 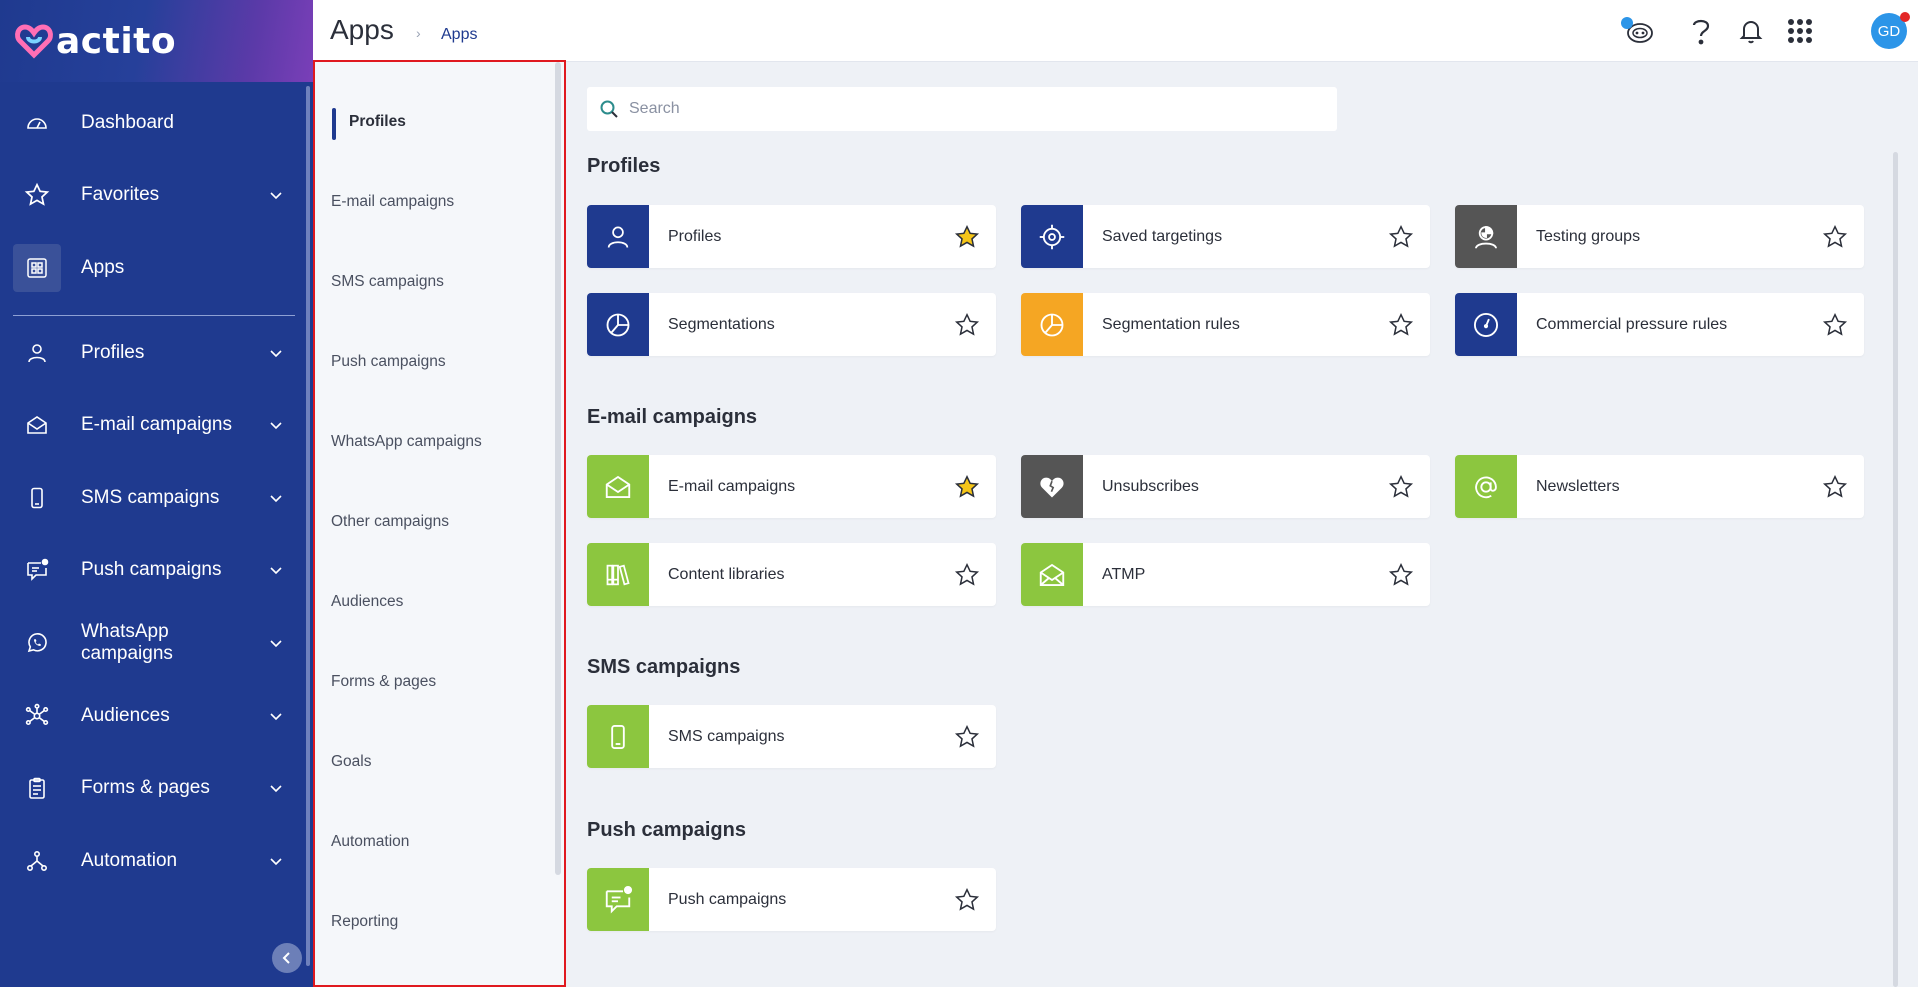 What do you see at coordinates (103, 267) in the screenshot?
I see `sidebar-item-label: Apps` at bounding box center [103, 267].